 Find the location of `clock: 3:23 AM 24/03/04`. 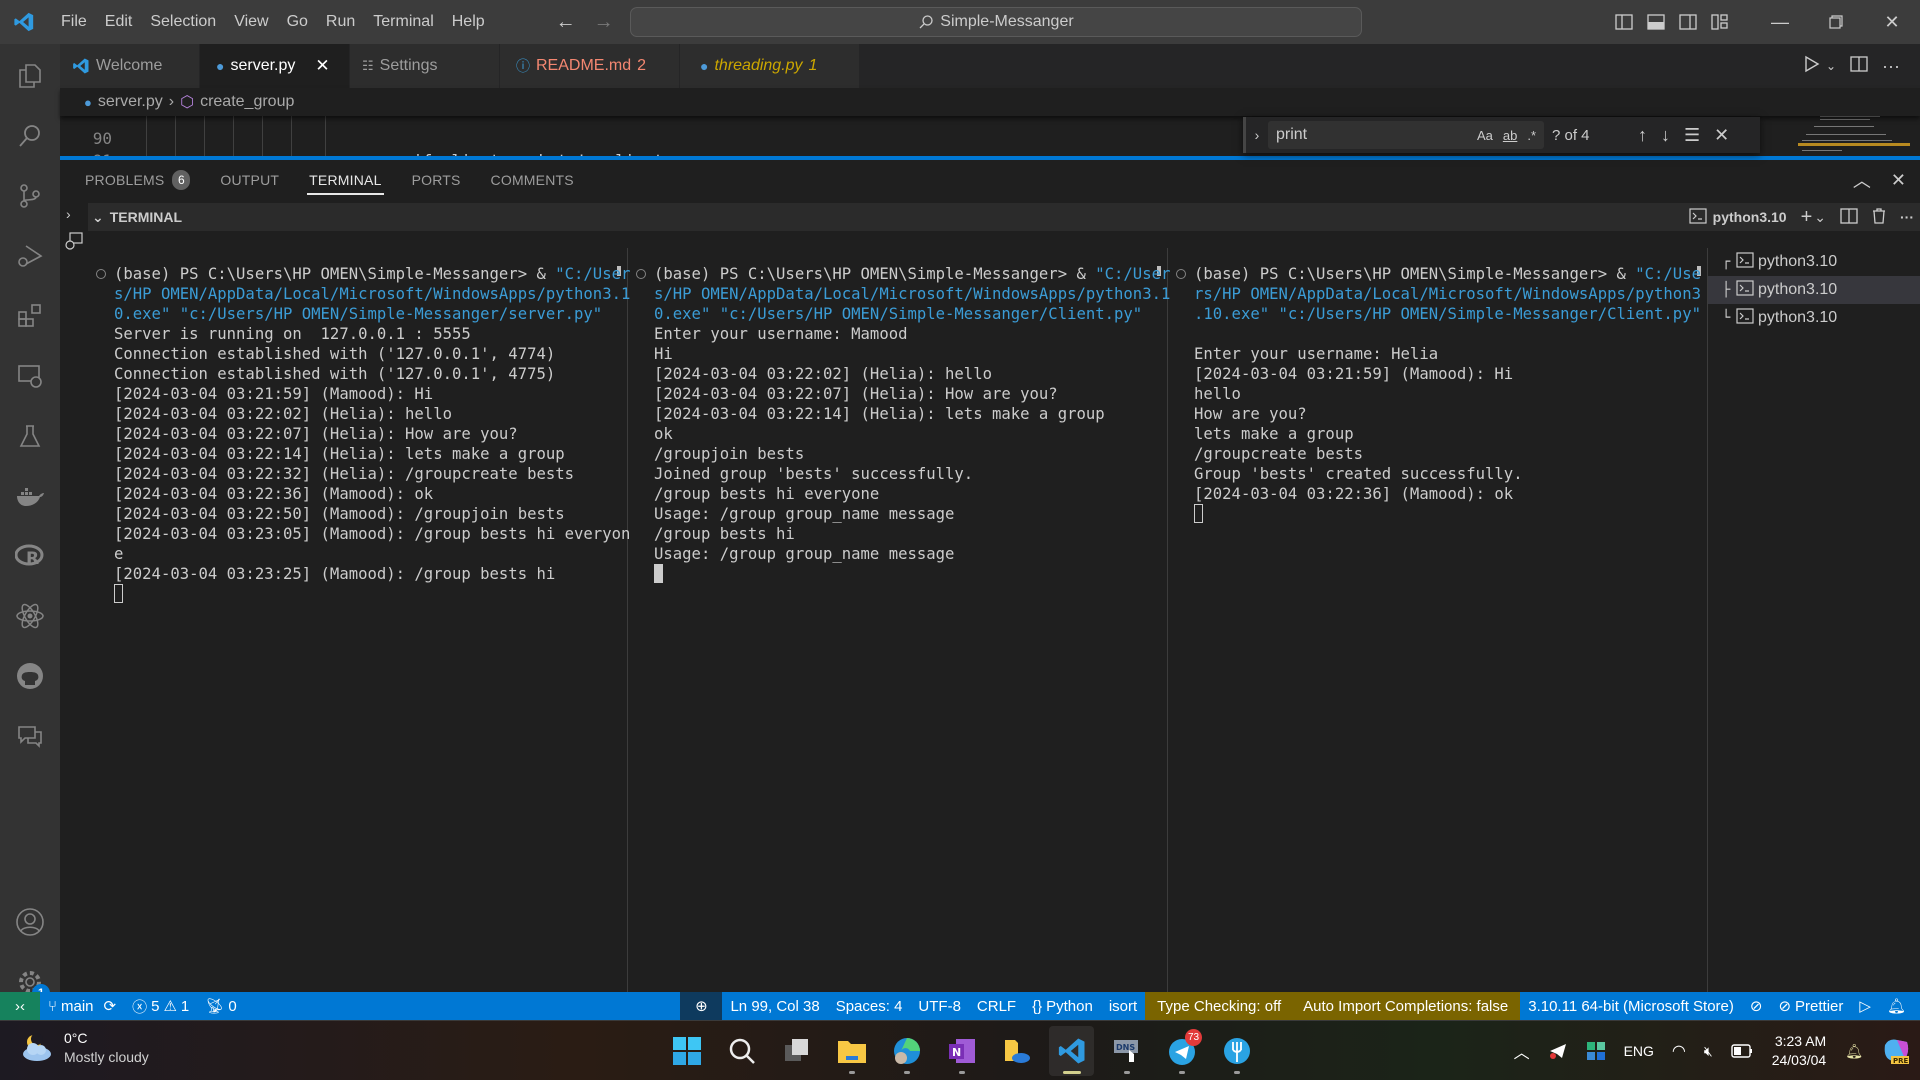

clock: 3:23 AM 24/03/04 is located at coordinates (1799, 1051).